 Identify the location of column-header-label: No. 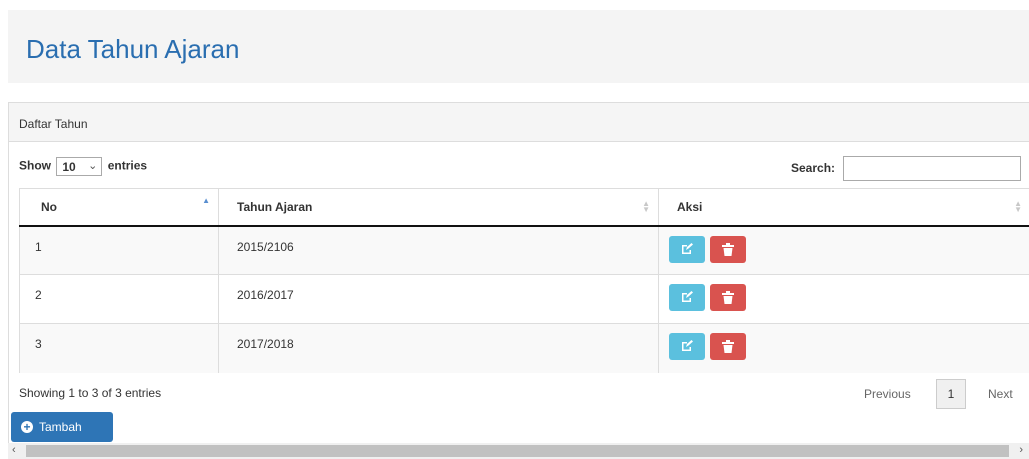
(49, 206).